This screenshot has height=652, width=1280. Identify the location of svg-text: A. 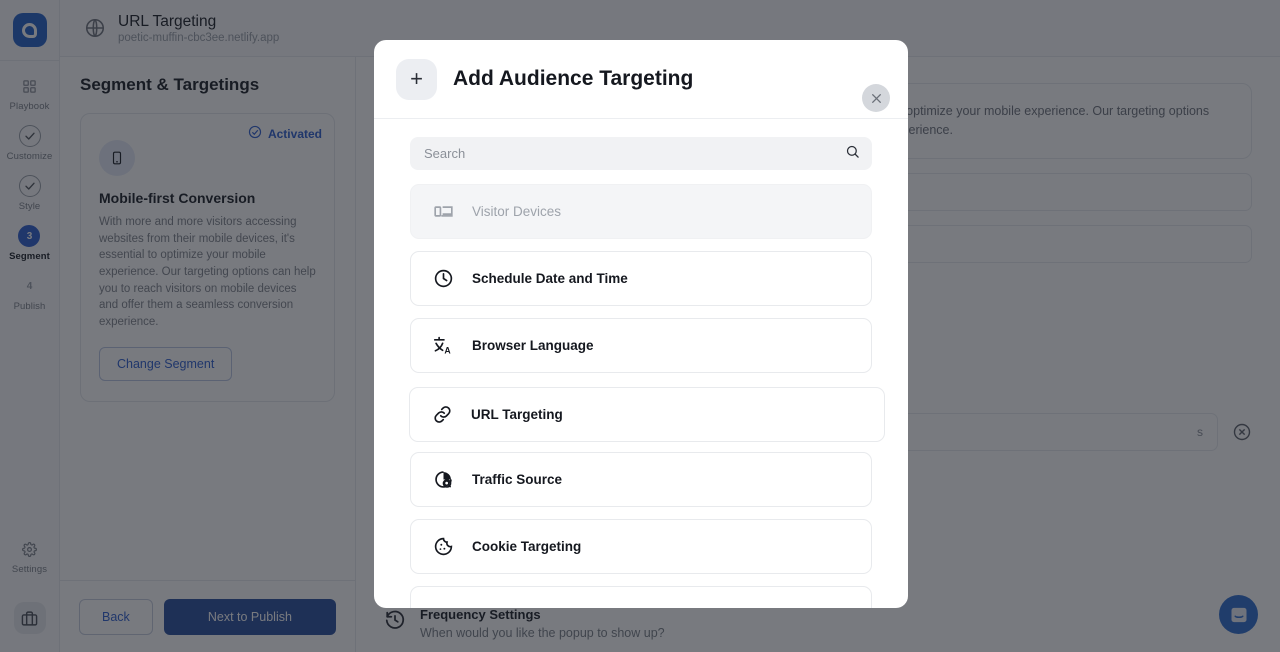
(447, 350).